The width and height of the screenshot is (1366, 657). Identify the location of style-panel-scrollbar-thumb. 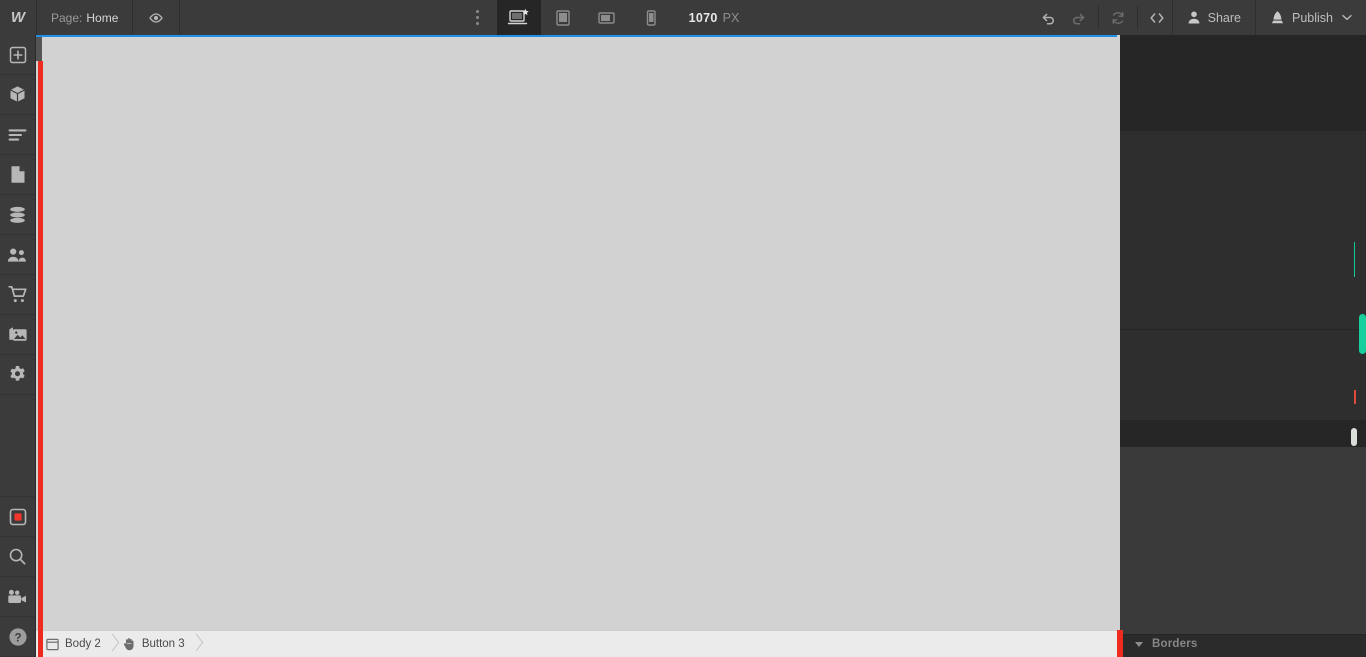
(1362, 334).